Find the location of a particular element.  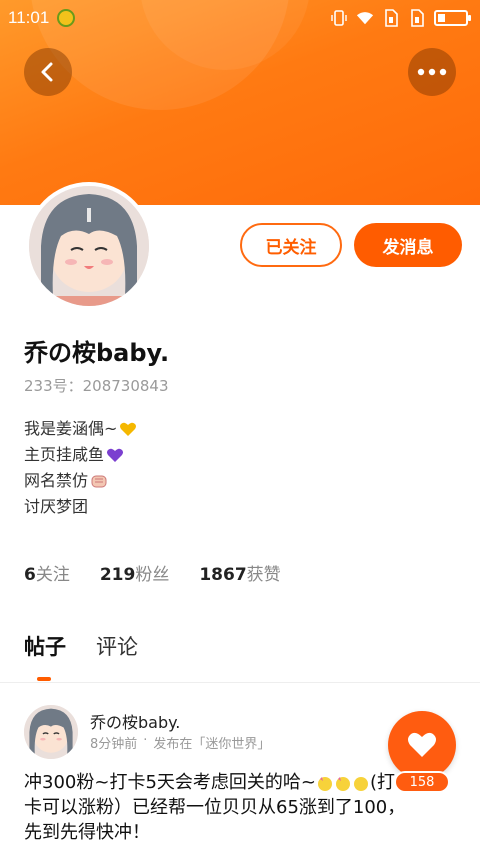

stat-number: 1867 is located at coordinates (223, 575).